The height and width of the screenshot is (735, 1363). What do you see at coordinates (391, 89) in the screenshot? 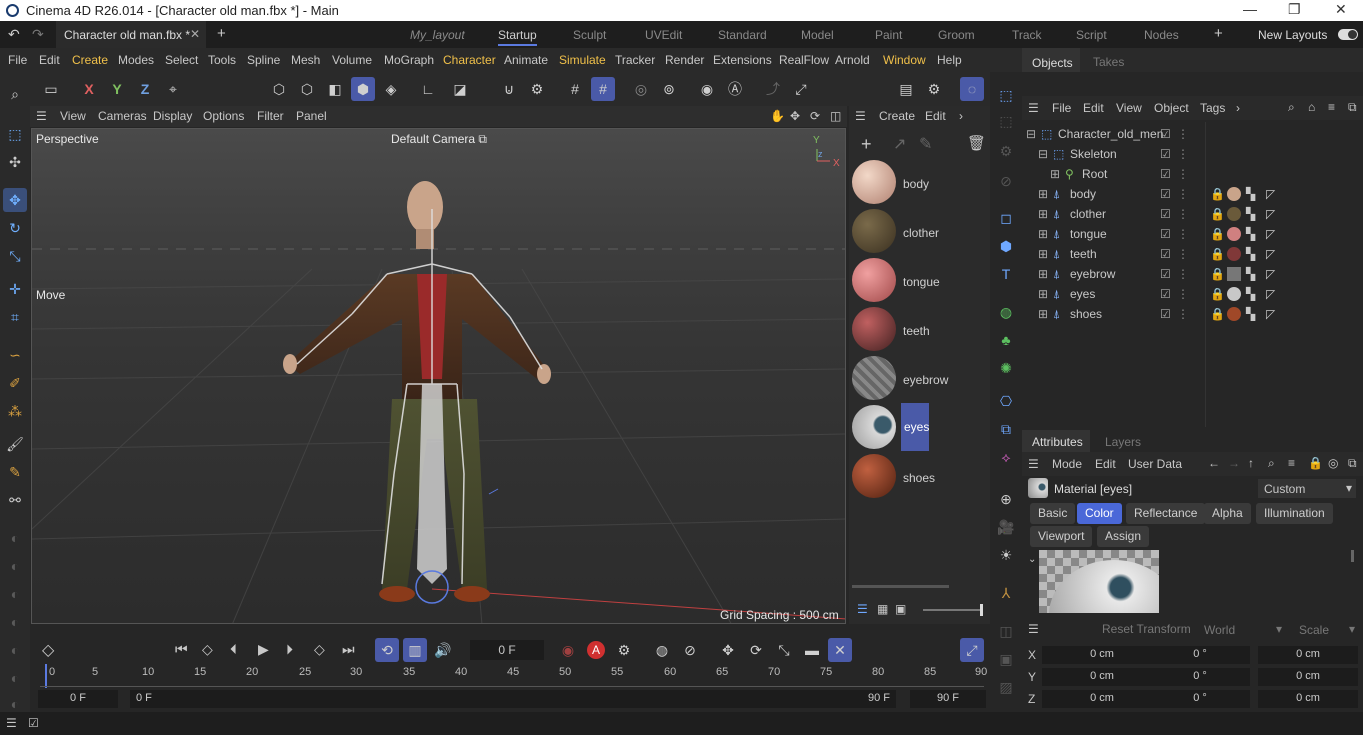
I see `texture-mode-icon: ◈` at bounding box center [391, 89].